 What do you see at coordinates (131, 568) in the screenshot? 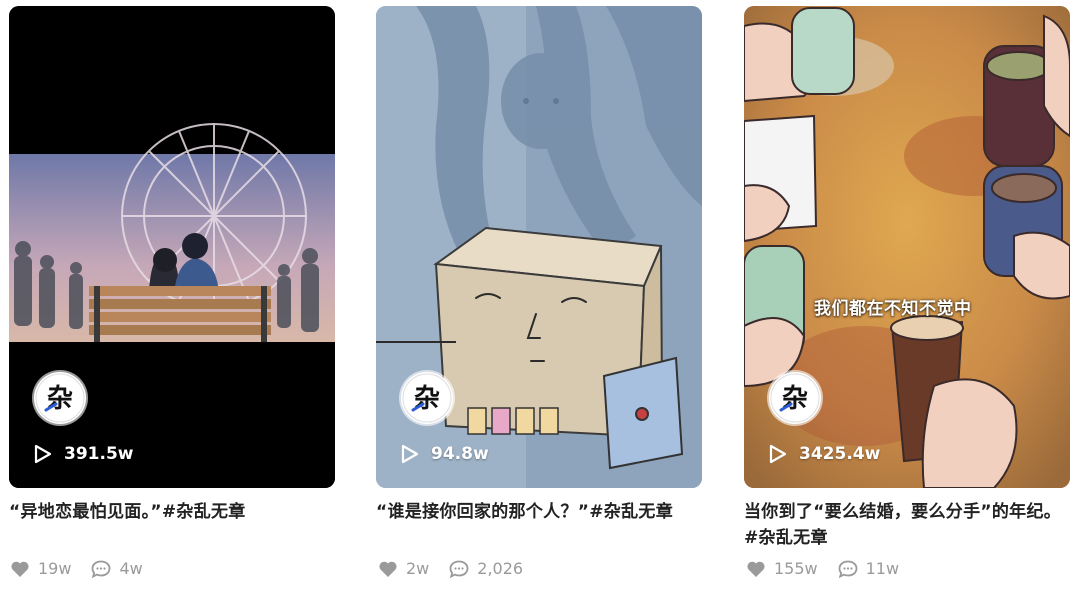
I see `comment-count-value: 4w` at bounding box center [131, 568].